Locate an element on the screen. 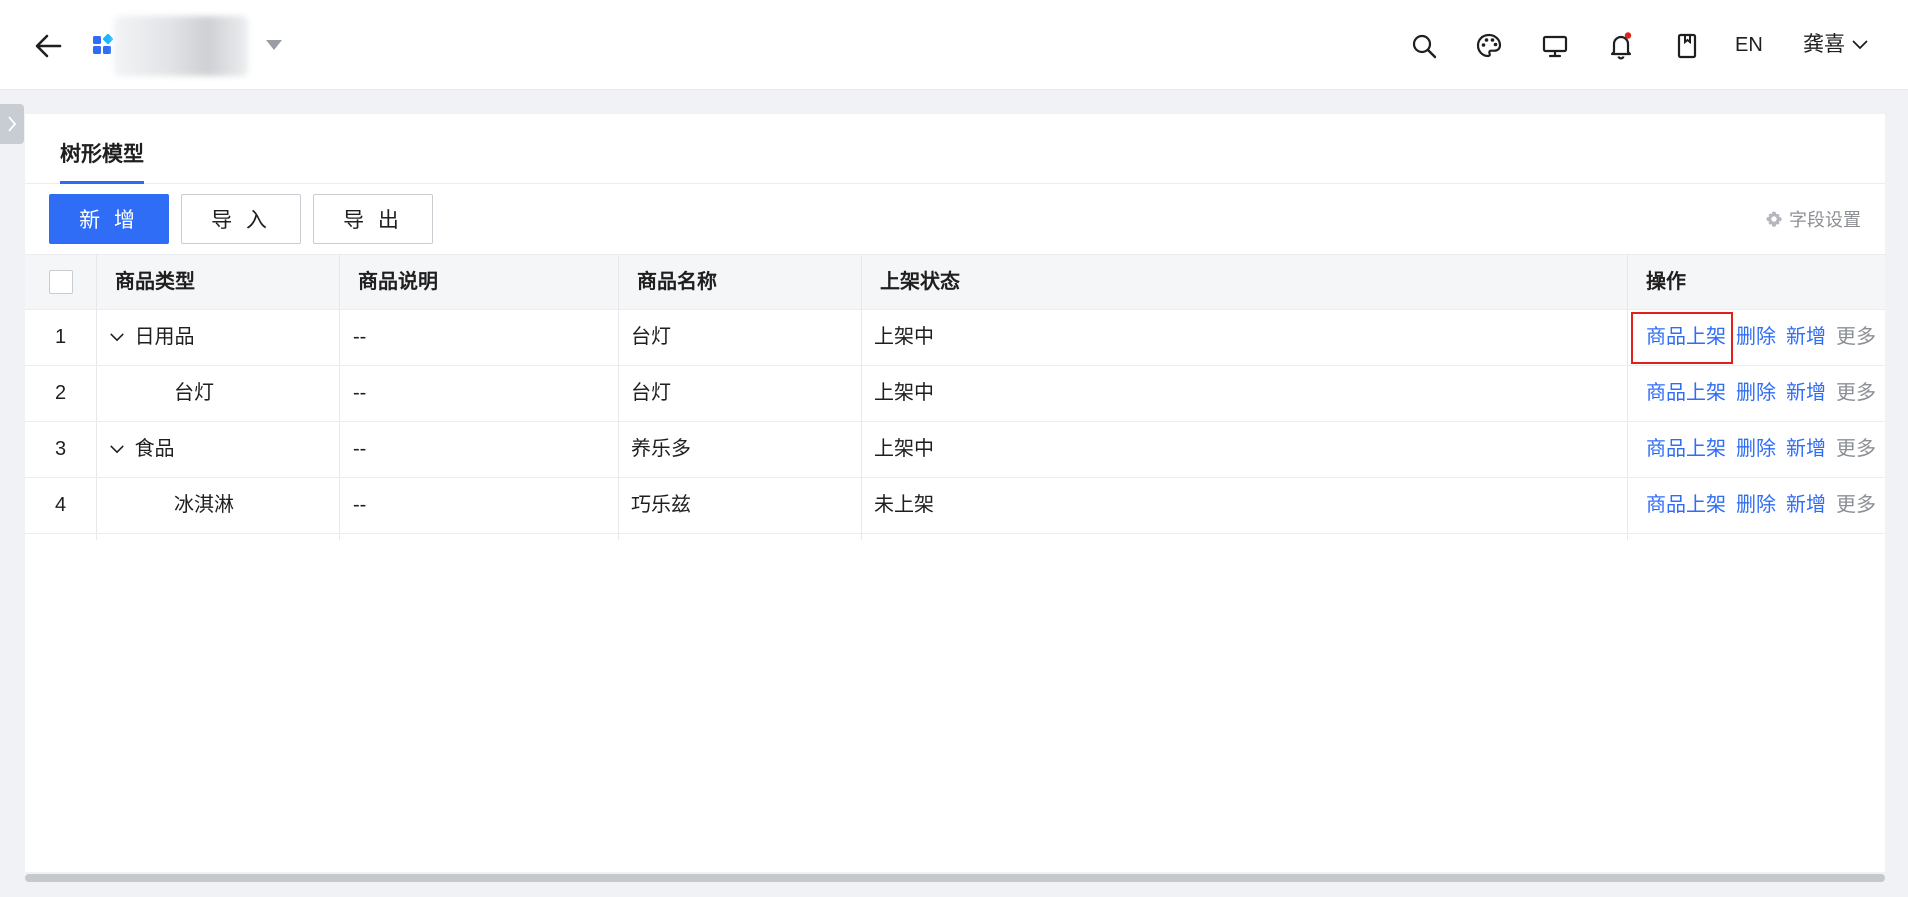 Image resolution: width=1908 pixels, height=897 pixels. row-index: 4 is located at coordinates (61, 505).